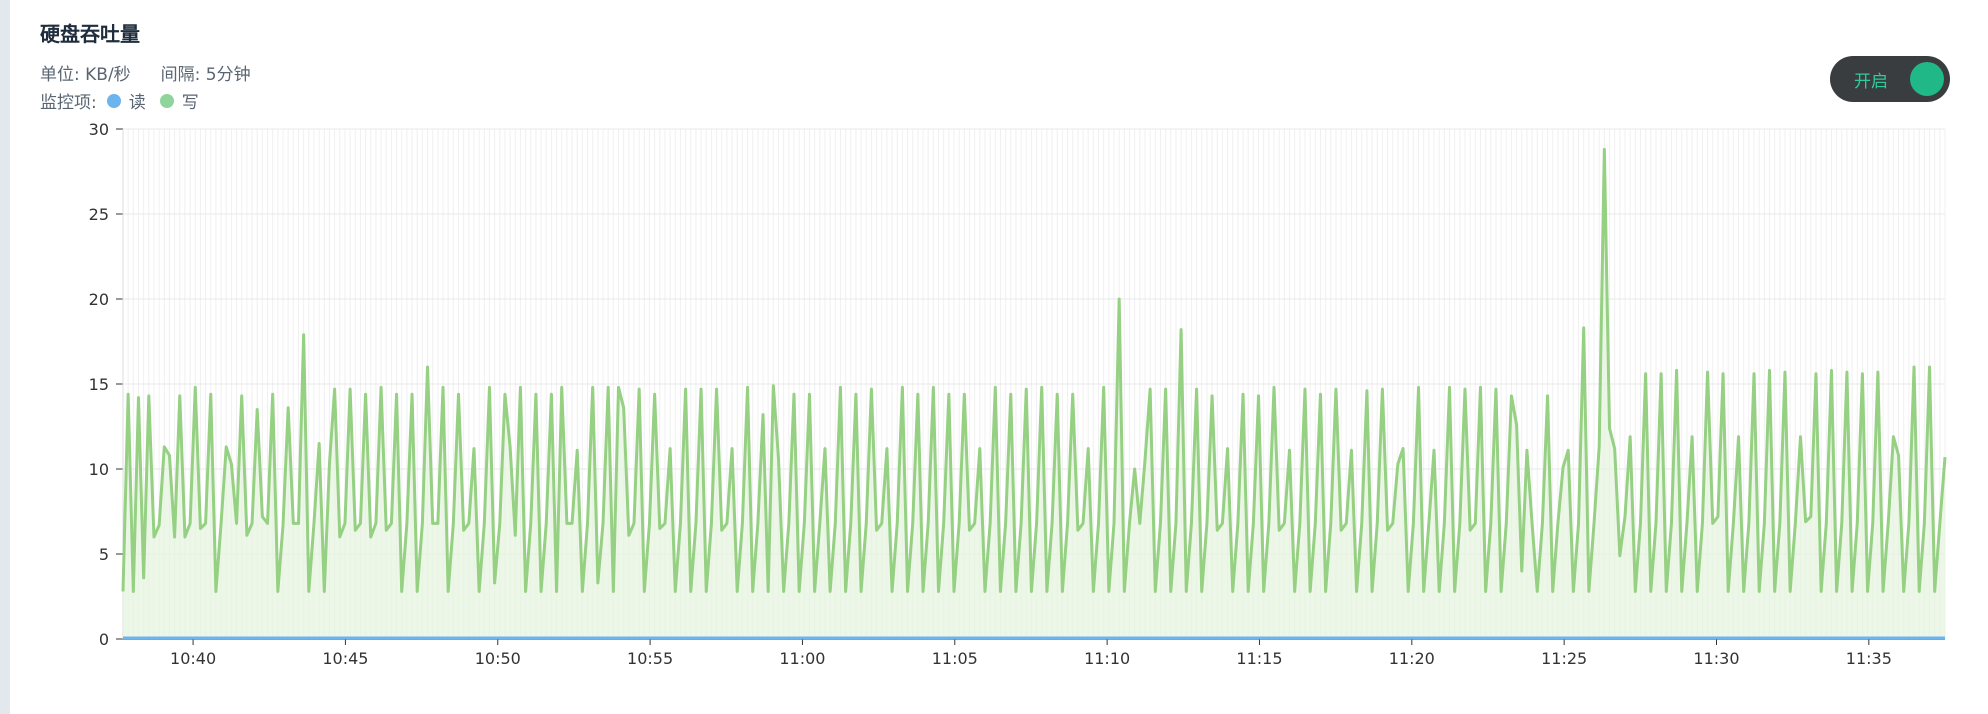 Image resolution: width=1988 pixels, height=714 pixels. Describe the element at coordinates (99, 299) in the screenshot. I see `y-tick-label: 20` at that location.